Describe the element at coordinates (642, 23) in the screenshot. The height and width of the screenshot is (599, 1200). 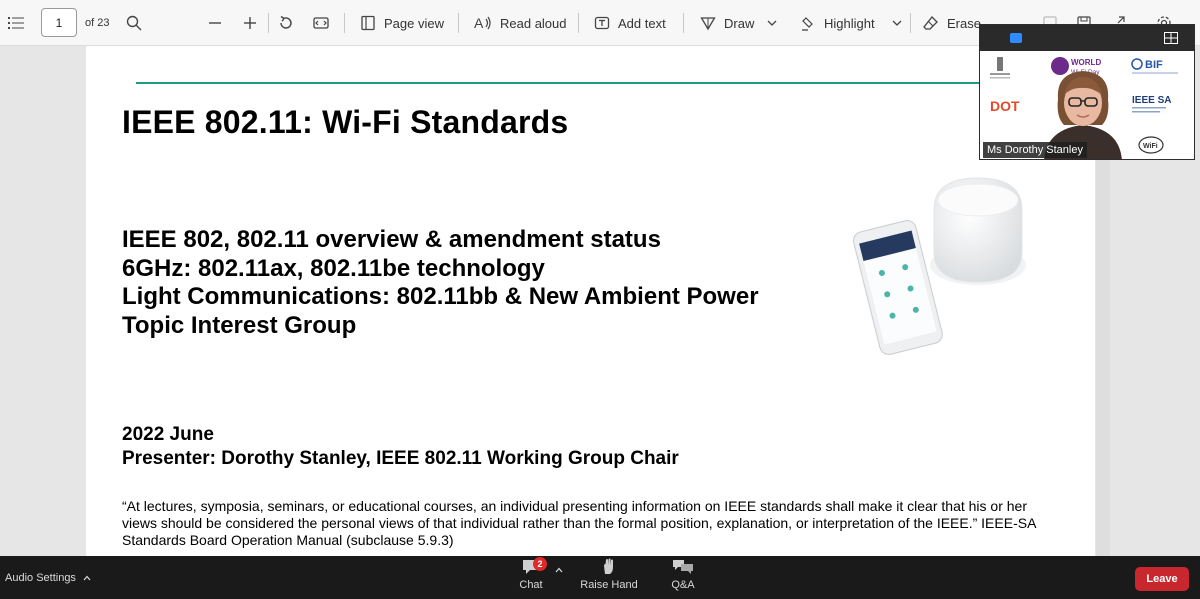
I see `add-text-label: Add text` at that location.